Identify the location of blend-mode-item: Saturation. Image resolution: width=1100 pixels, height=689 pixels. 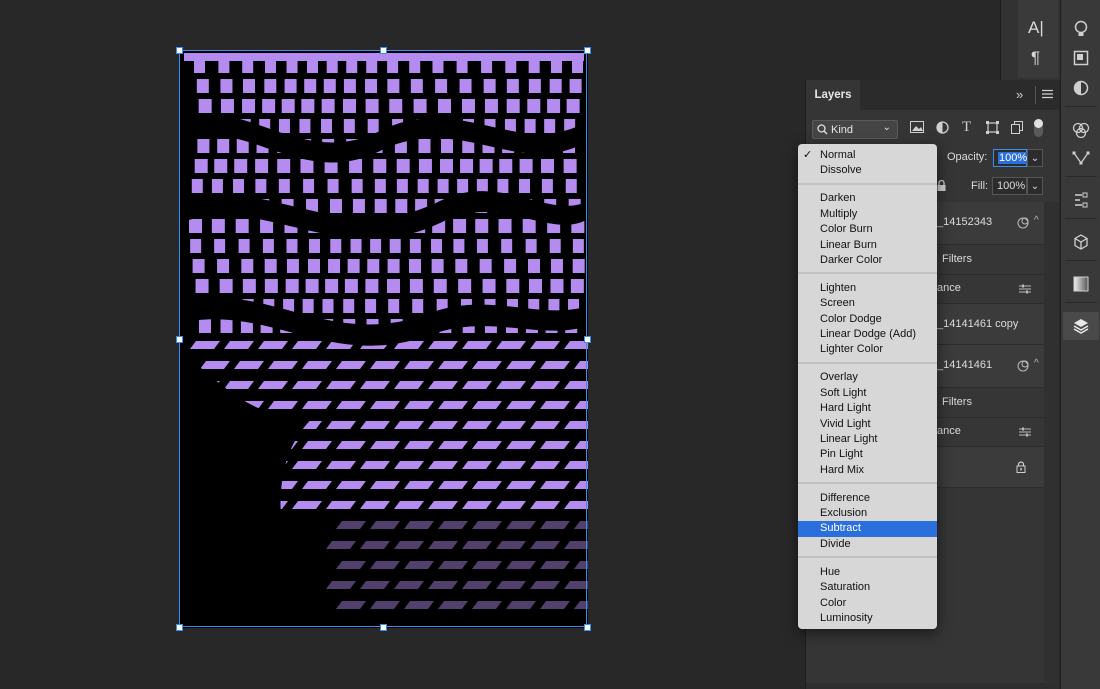
(867, 587).